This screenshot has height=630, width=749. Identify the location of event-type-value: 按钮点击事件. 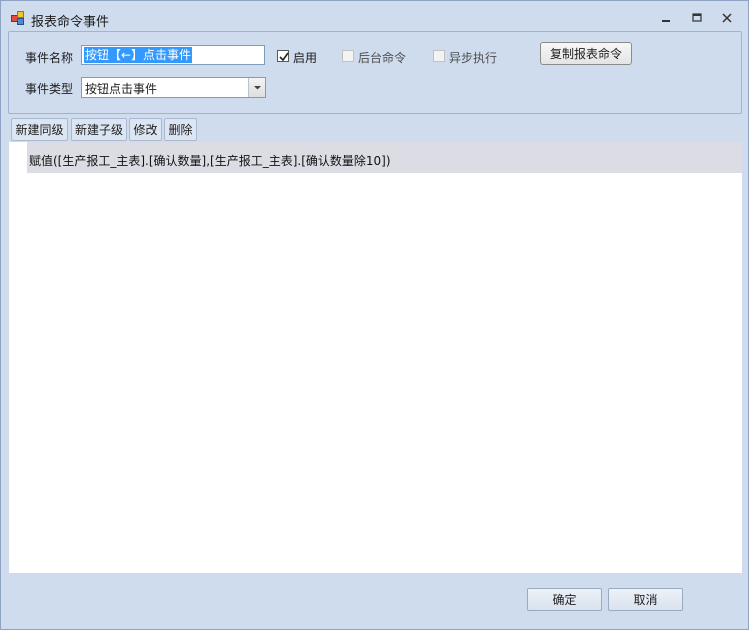
(121, 89).